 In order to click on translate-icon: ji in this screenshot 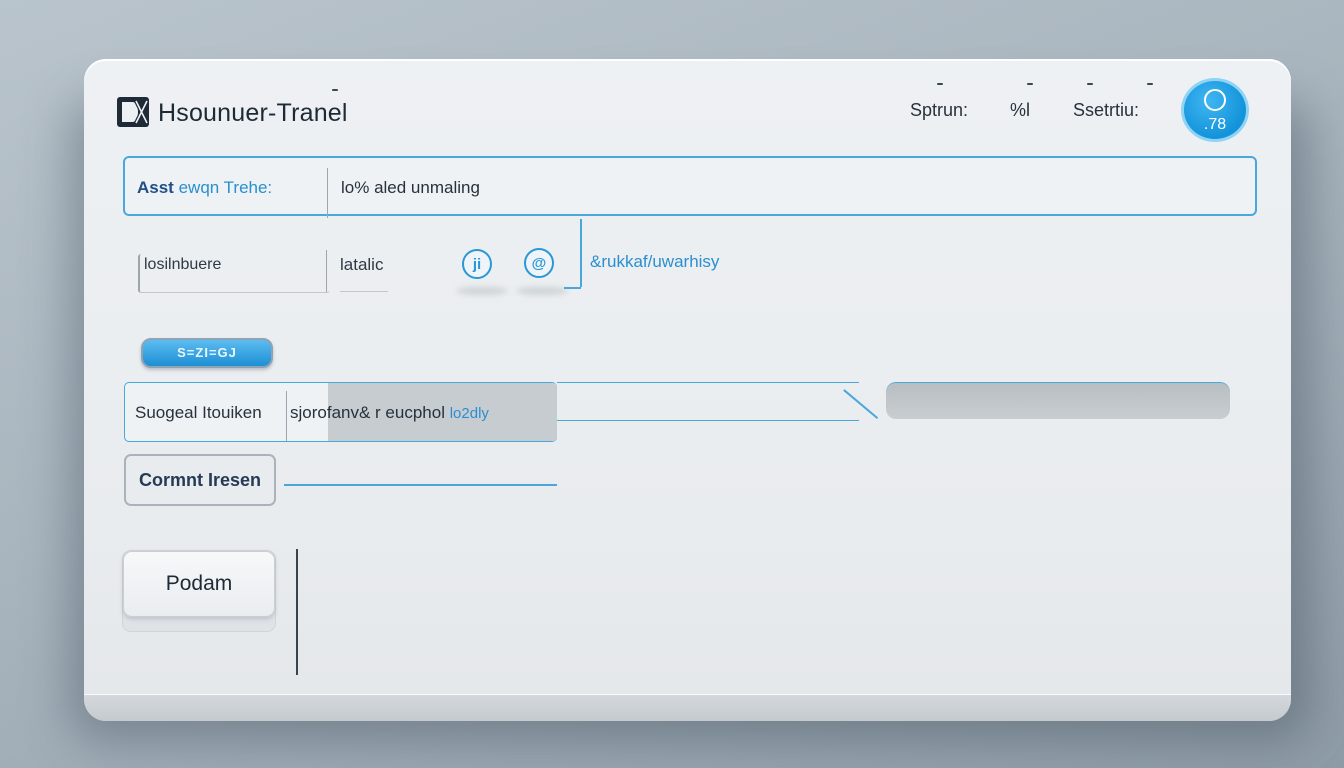, I will do `click(477, 264)`.